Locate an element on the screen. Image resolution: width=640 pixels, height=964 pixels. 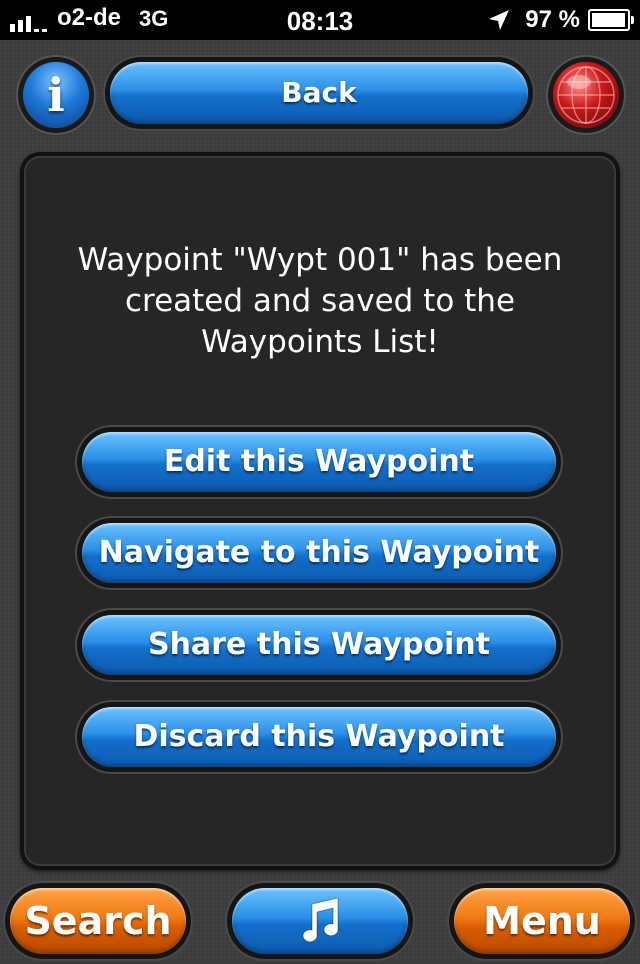
status-right: 97 % is located at coordinates (560, 20).